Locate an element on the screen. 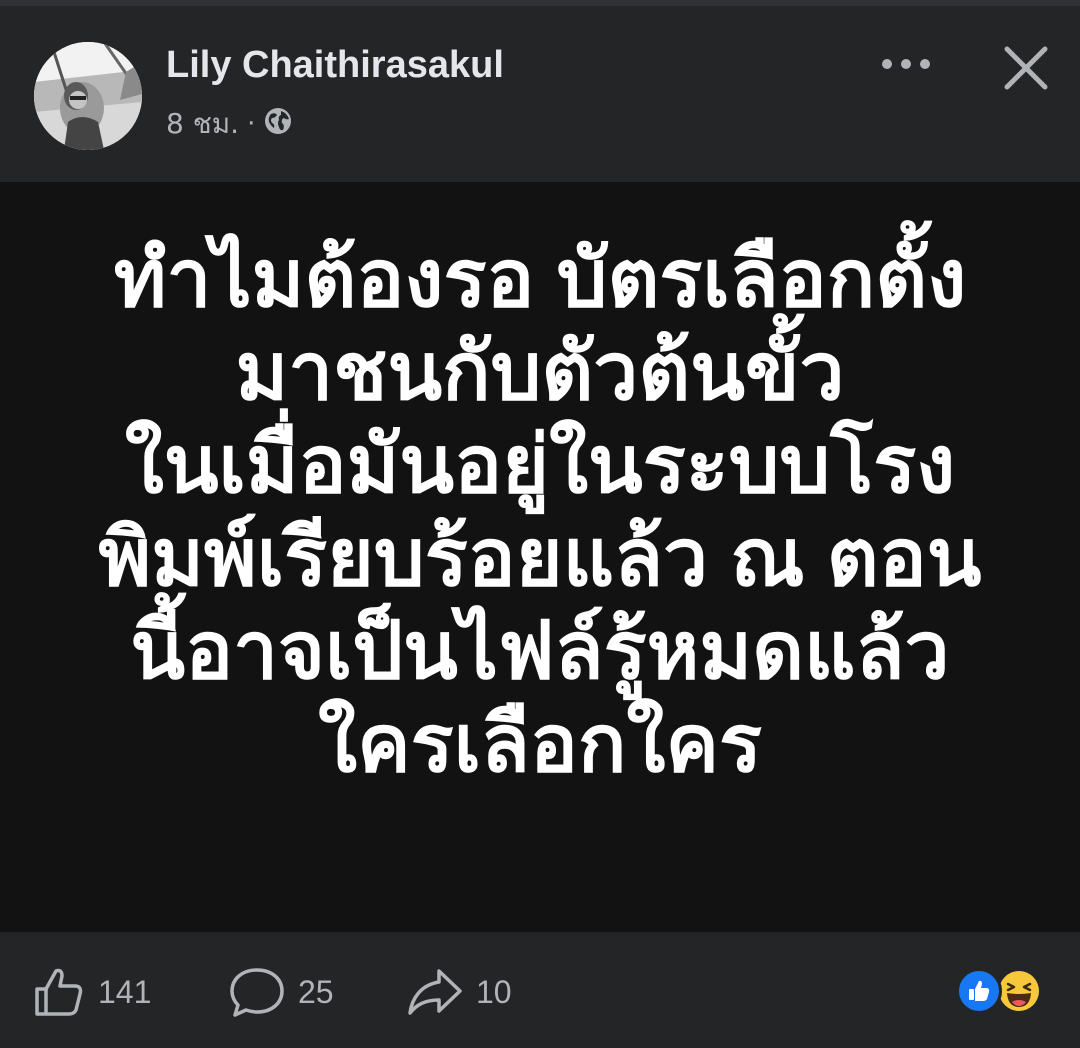 The image size is (1080, 1048). close-icon is located at coordinates (1026, 68).